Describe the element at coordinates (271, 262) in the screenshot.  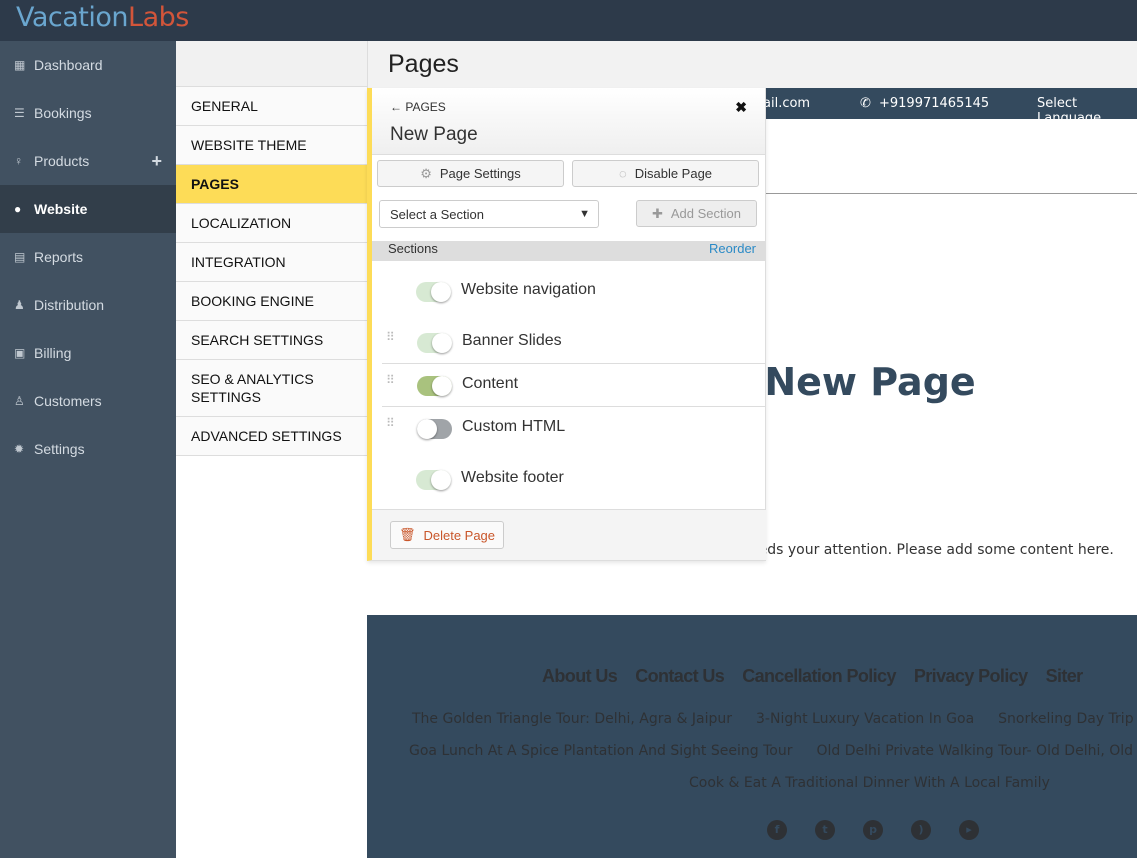
I see `subnav-integration: INTEGRATION` at that location.